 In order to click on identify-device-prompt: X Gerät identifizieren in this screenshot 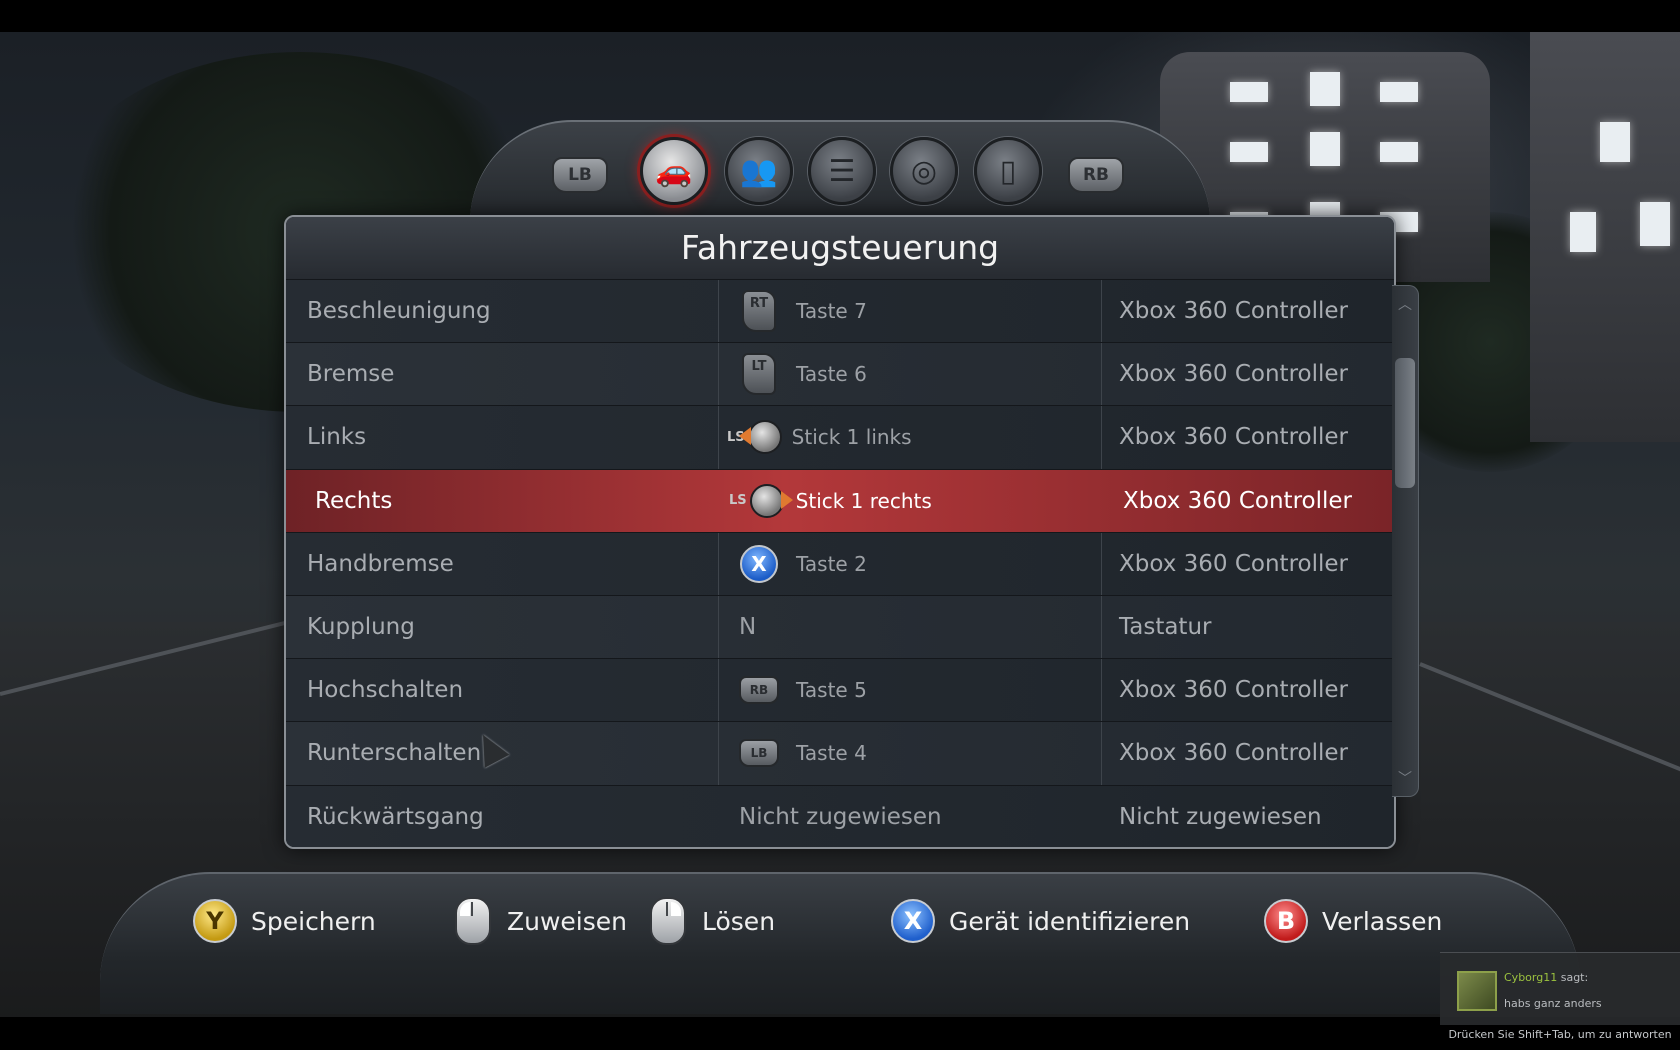, I will do `click(1040, 921)`.